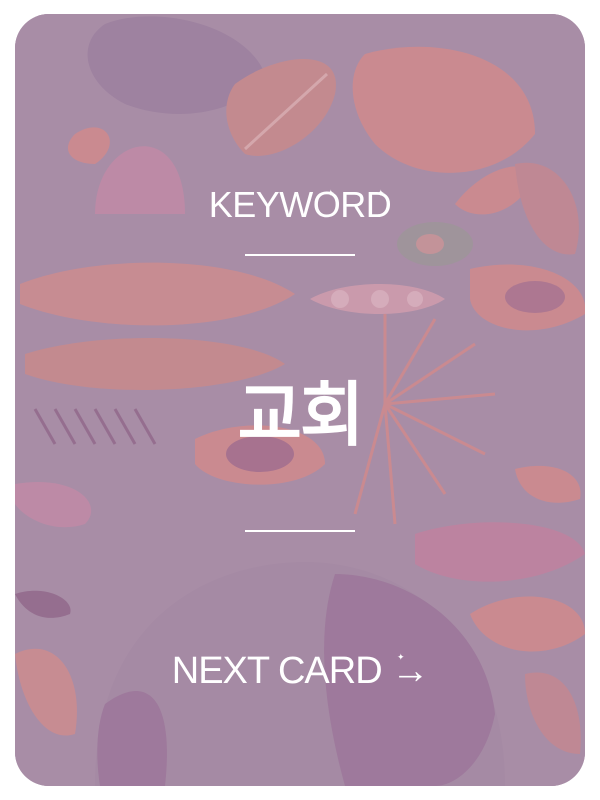 The width and height of the screenshot is (600, 800). I want to click on keyword-title: KEYWORD, so click(300, 204).